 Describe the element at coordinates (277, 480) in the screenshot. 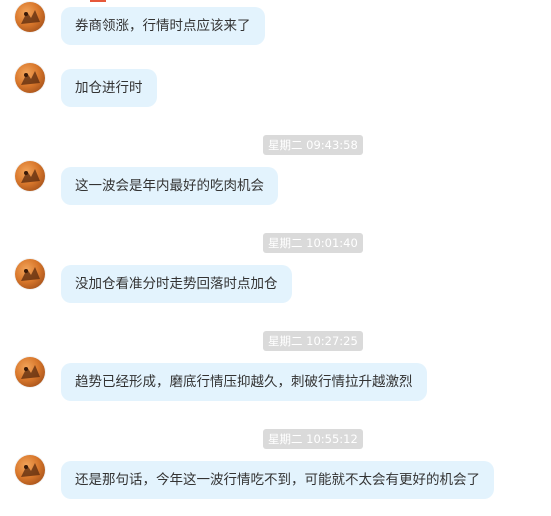

I see `message-bubble: 还是那句话，今年这一波行情吃不到，可能就不太会有更好的机会了` at that location.